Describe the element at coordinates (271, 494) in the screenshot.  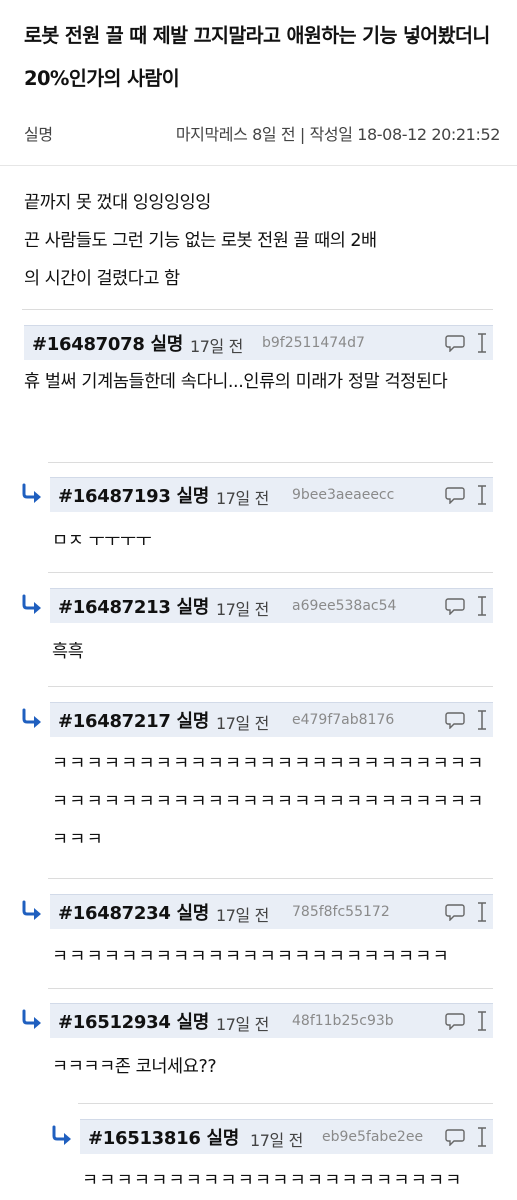
I see `comment-header: #16487193 실명 17일 전 9bee3aeaeecc` at that location.